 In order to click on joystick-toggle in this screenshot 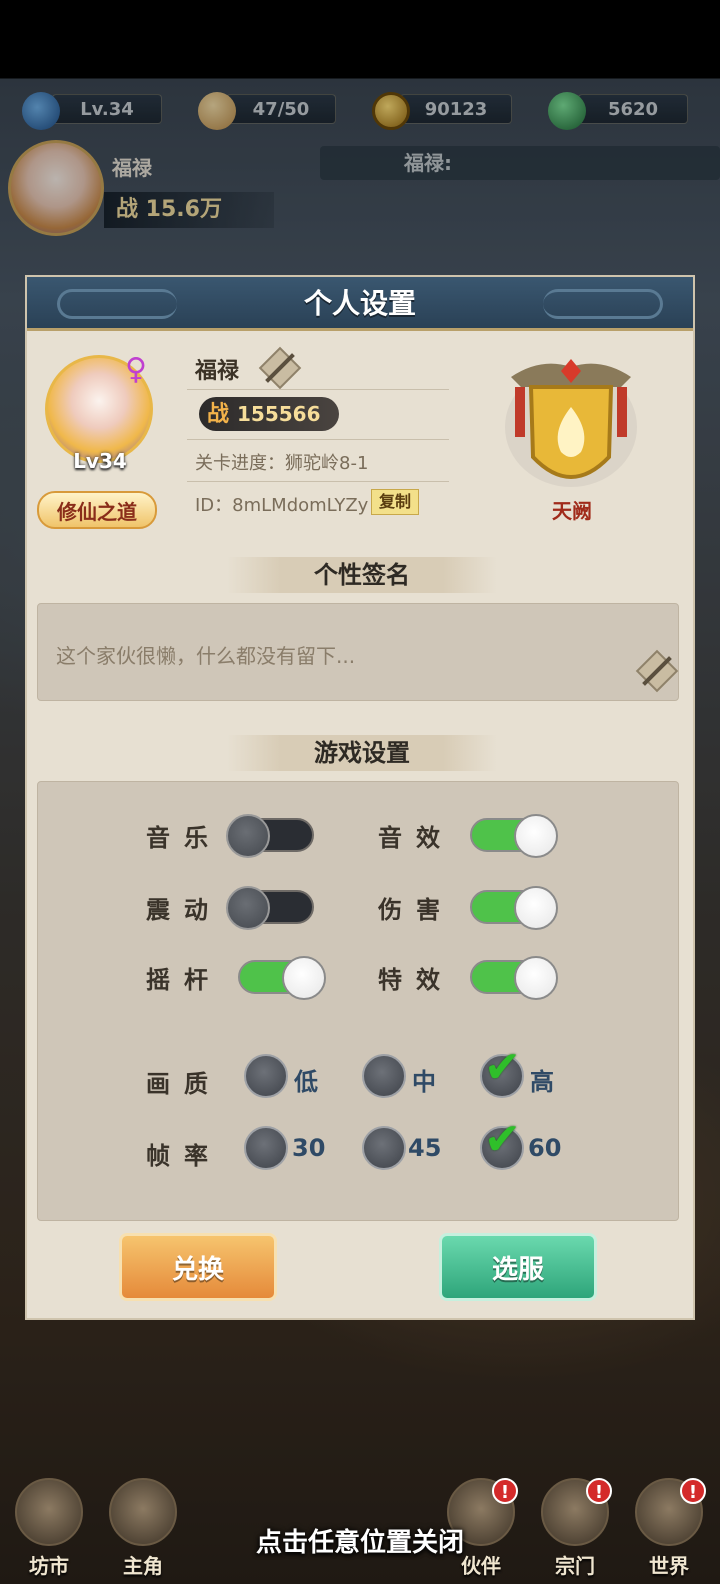, I will do `click(282, 978)`.